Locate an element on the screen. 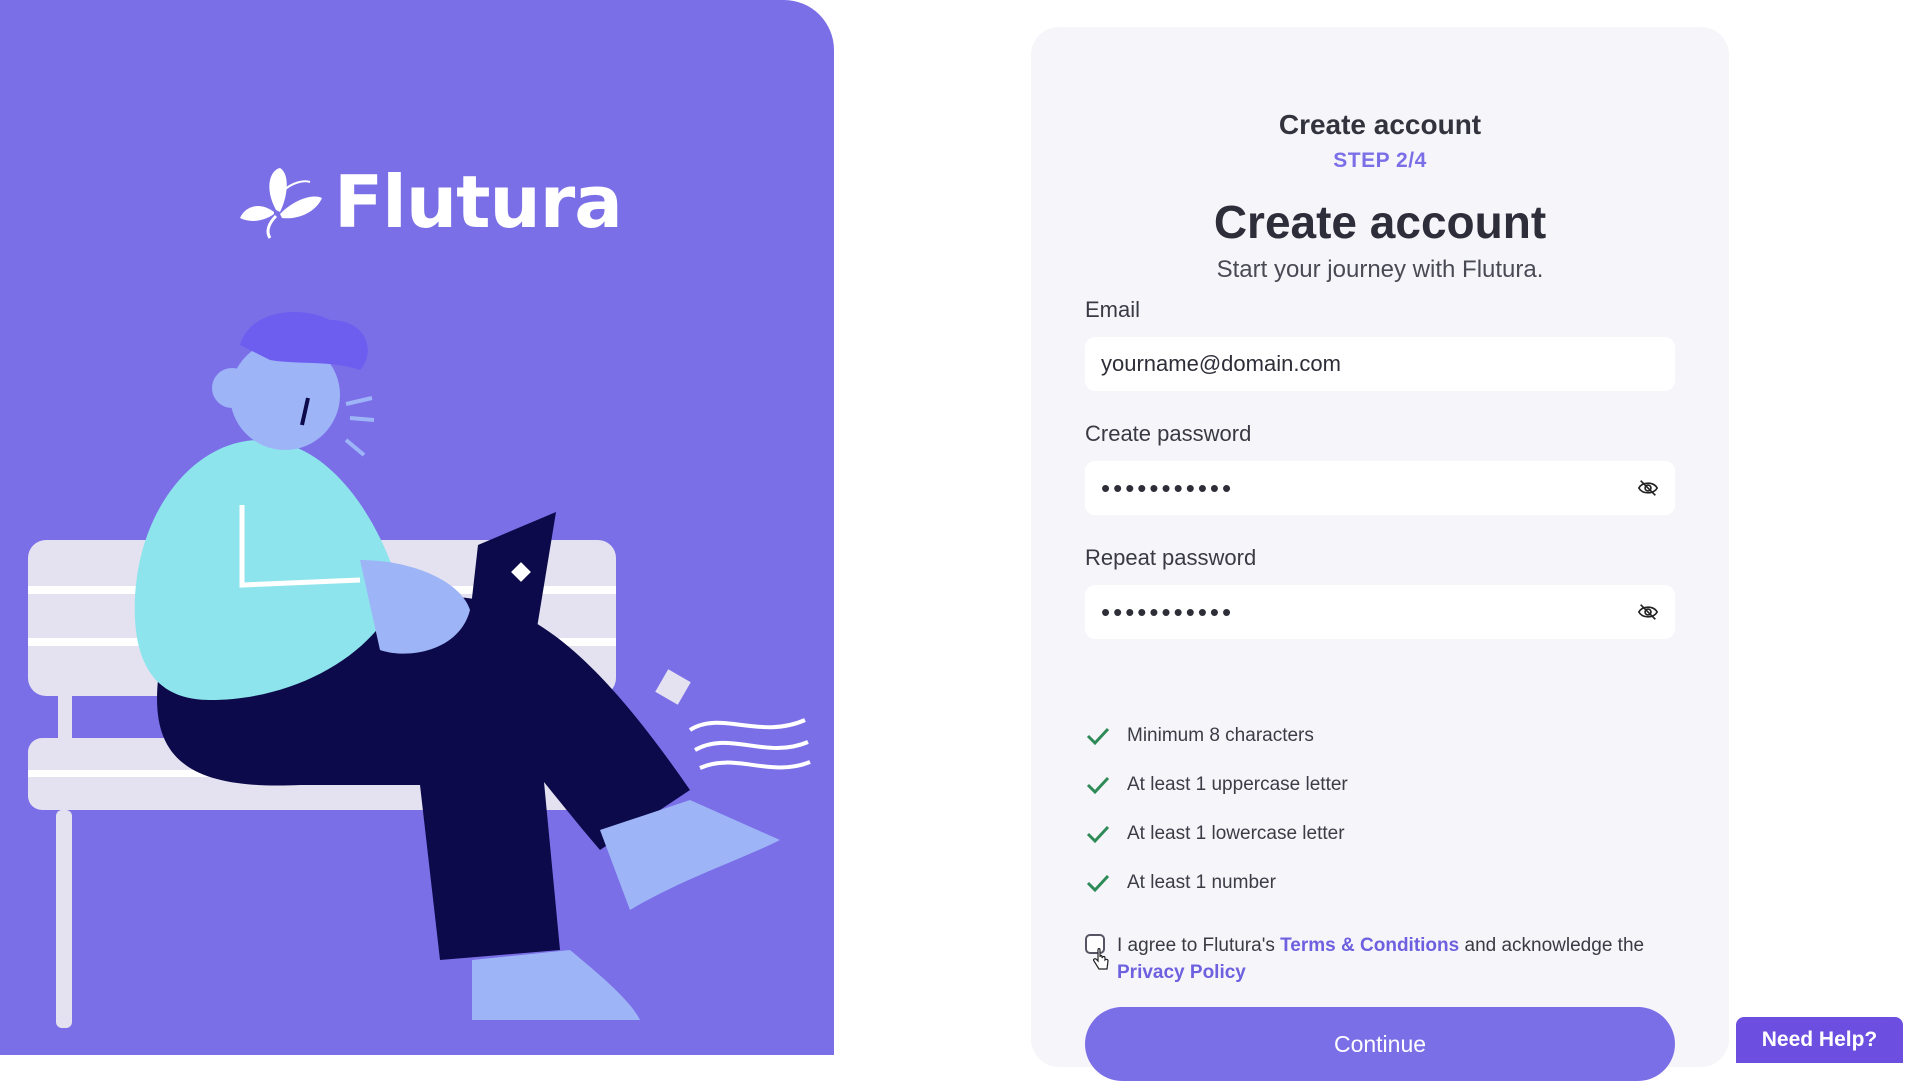 The width and height of the screenshot is (1920, 1081). requirement-item: At least 1 number is located at coordinates (1216, 882).